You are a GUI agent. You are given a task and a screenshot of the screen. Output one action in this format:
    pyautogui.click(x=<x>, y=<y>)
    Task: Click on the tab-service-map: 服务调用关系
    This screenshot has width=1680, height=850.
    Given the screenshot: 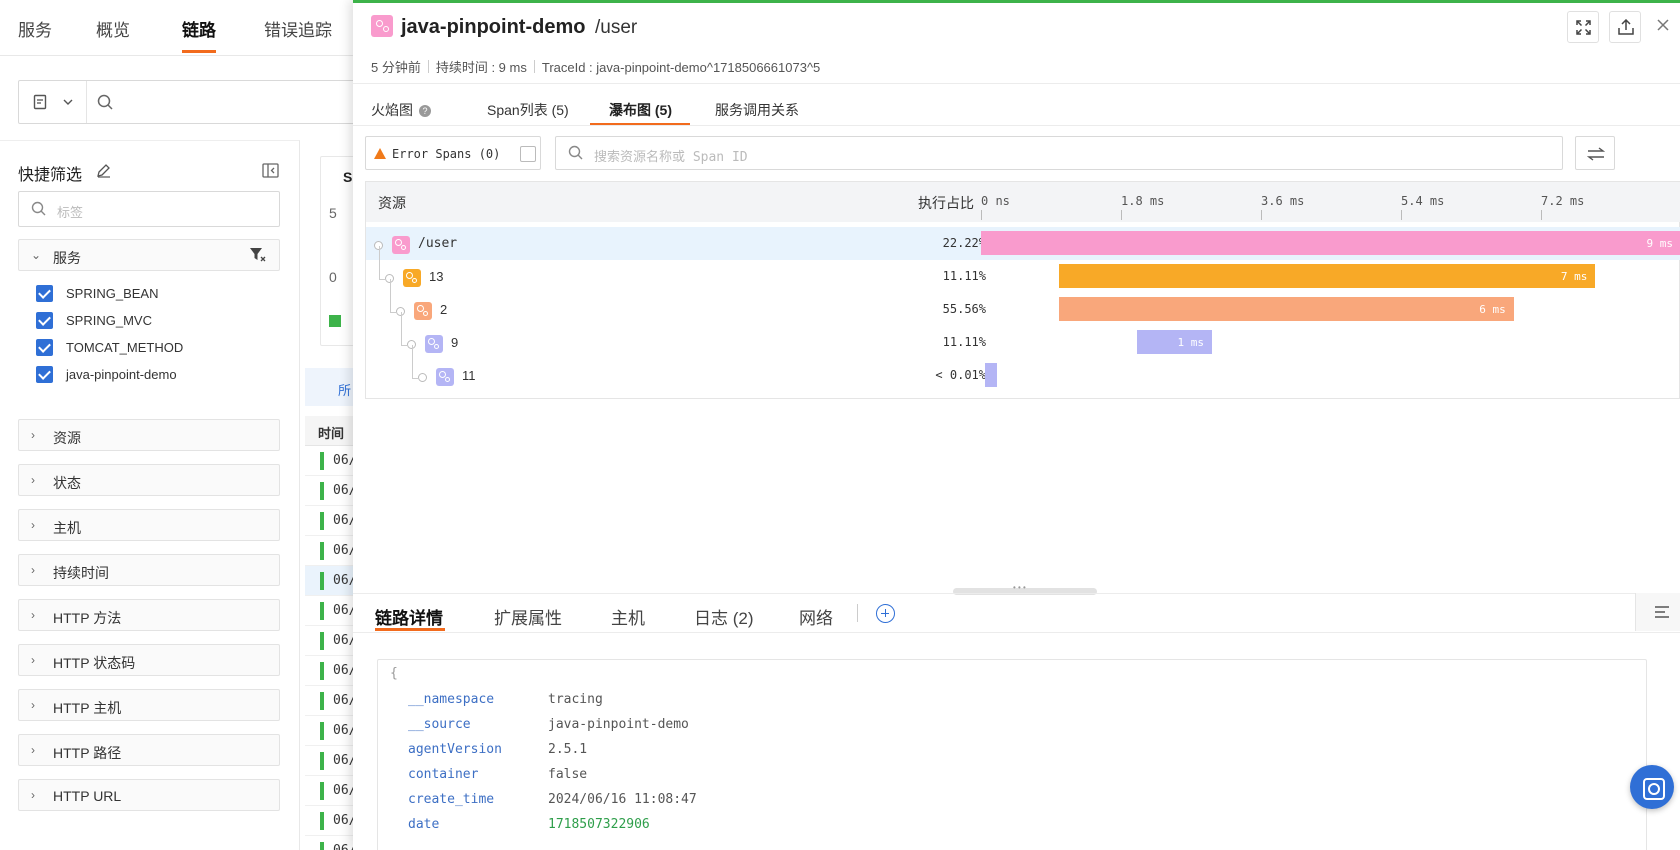 What is the action you would take?
    pyautogui.click(x=757, y=110)
    